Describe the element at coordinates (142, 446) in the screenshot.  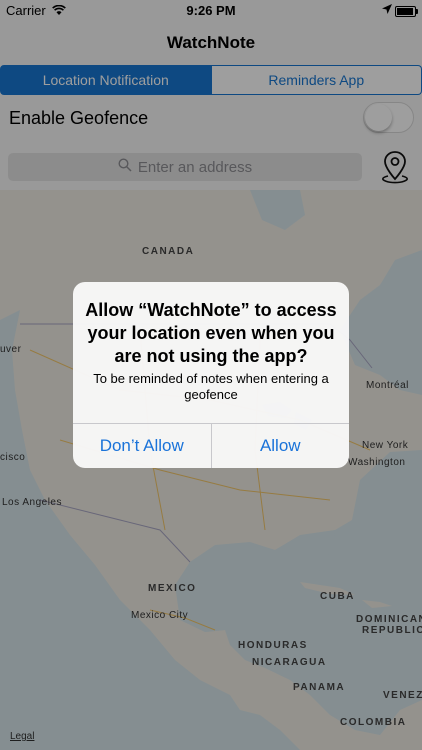
I see `dont-allow-button: Don’t Allow` at that location.